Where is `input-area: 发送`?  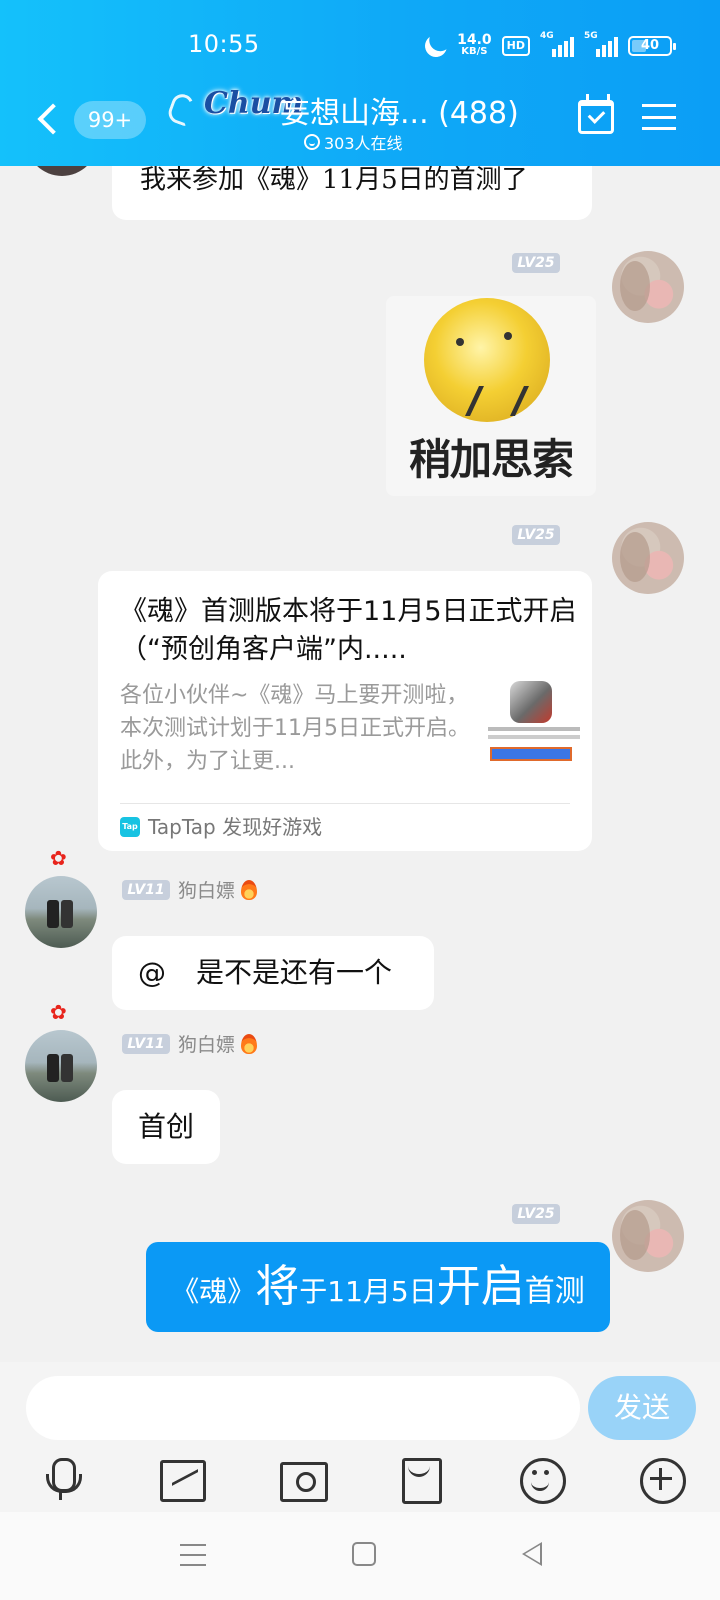
input-area: 发送 is located at coordinates (360, 1437).